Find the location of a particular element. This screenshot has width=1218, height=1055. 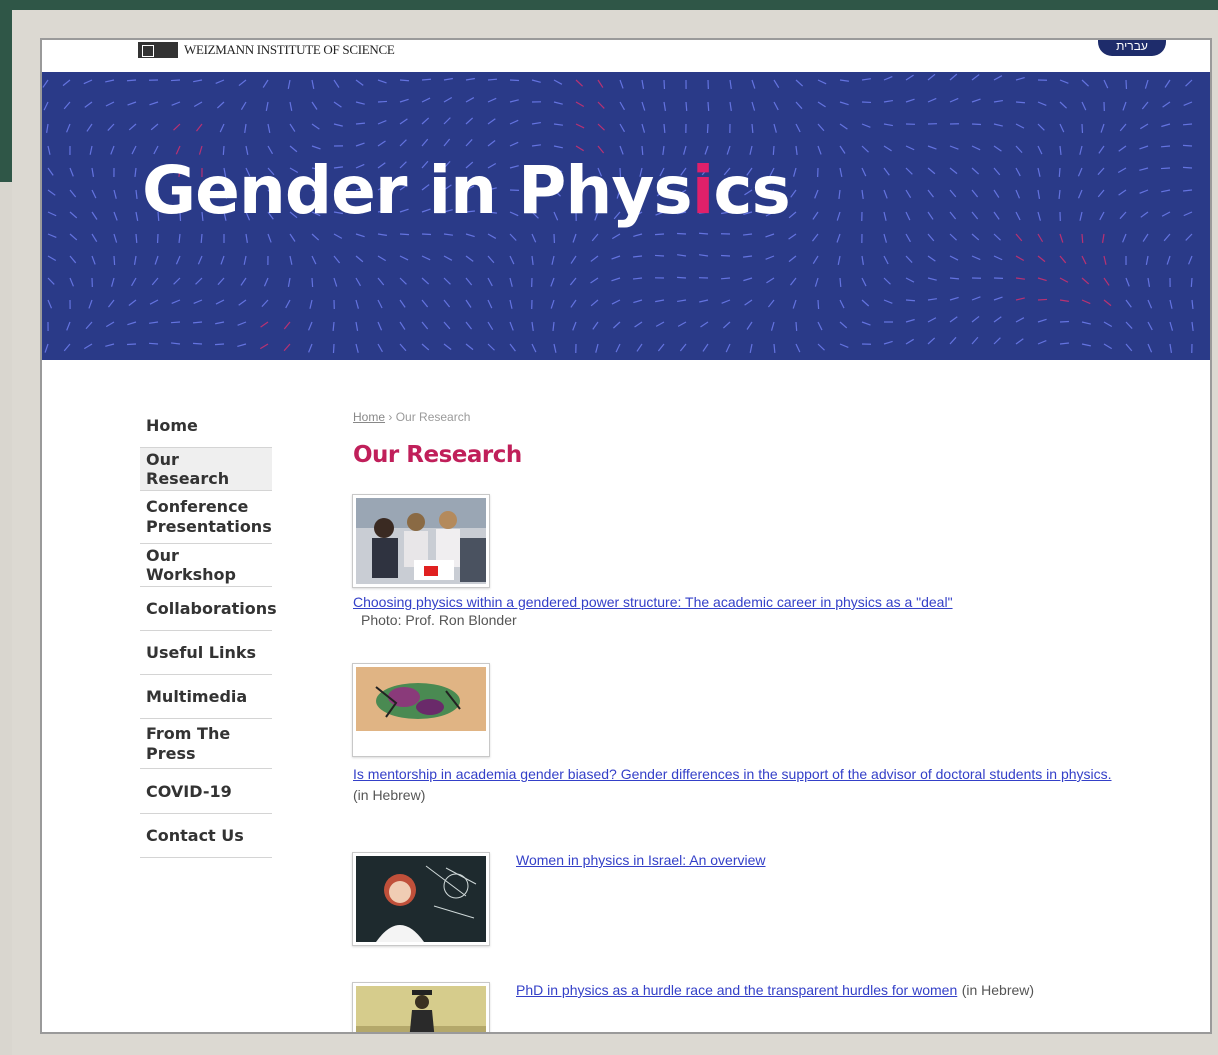

sidebar-item-our-research: Our Research is located at coordinates (206, 469).